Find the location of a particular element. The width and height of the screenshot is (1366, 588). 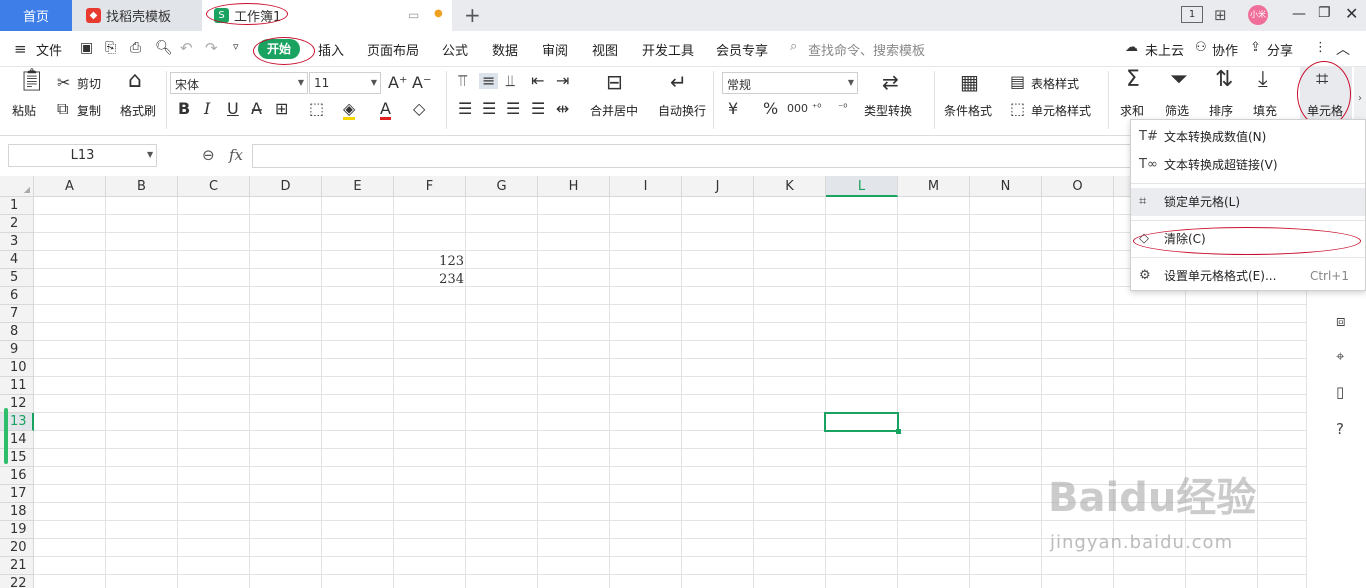

menu-tab-developer: 开发工具 is located at coordinates (668, 49).